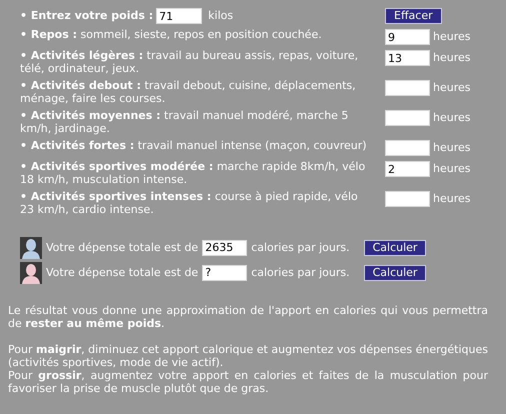  Describe the element at coordinates (248, 356) in the screenshot. I see `info-paragraph: Pour maigrir, diminuez cet apport calorique et augmentez vos dépenses énergétiques (activités sportives, mode de vie actif).` at that location.